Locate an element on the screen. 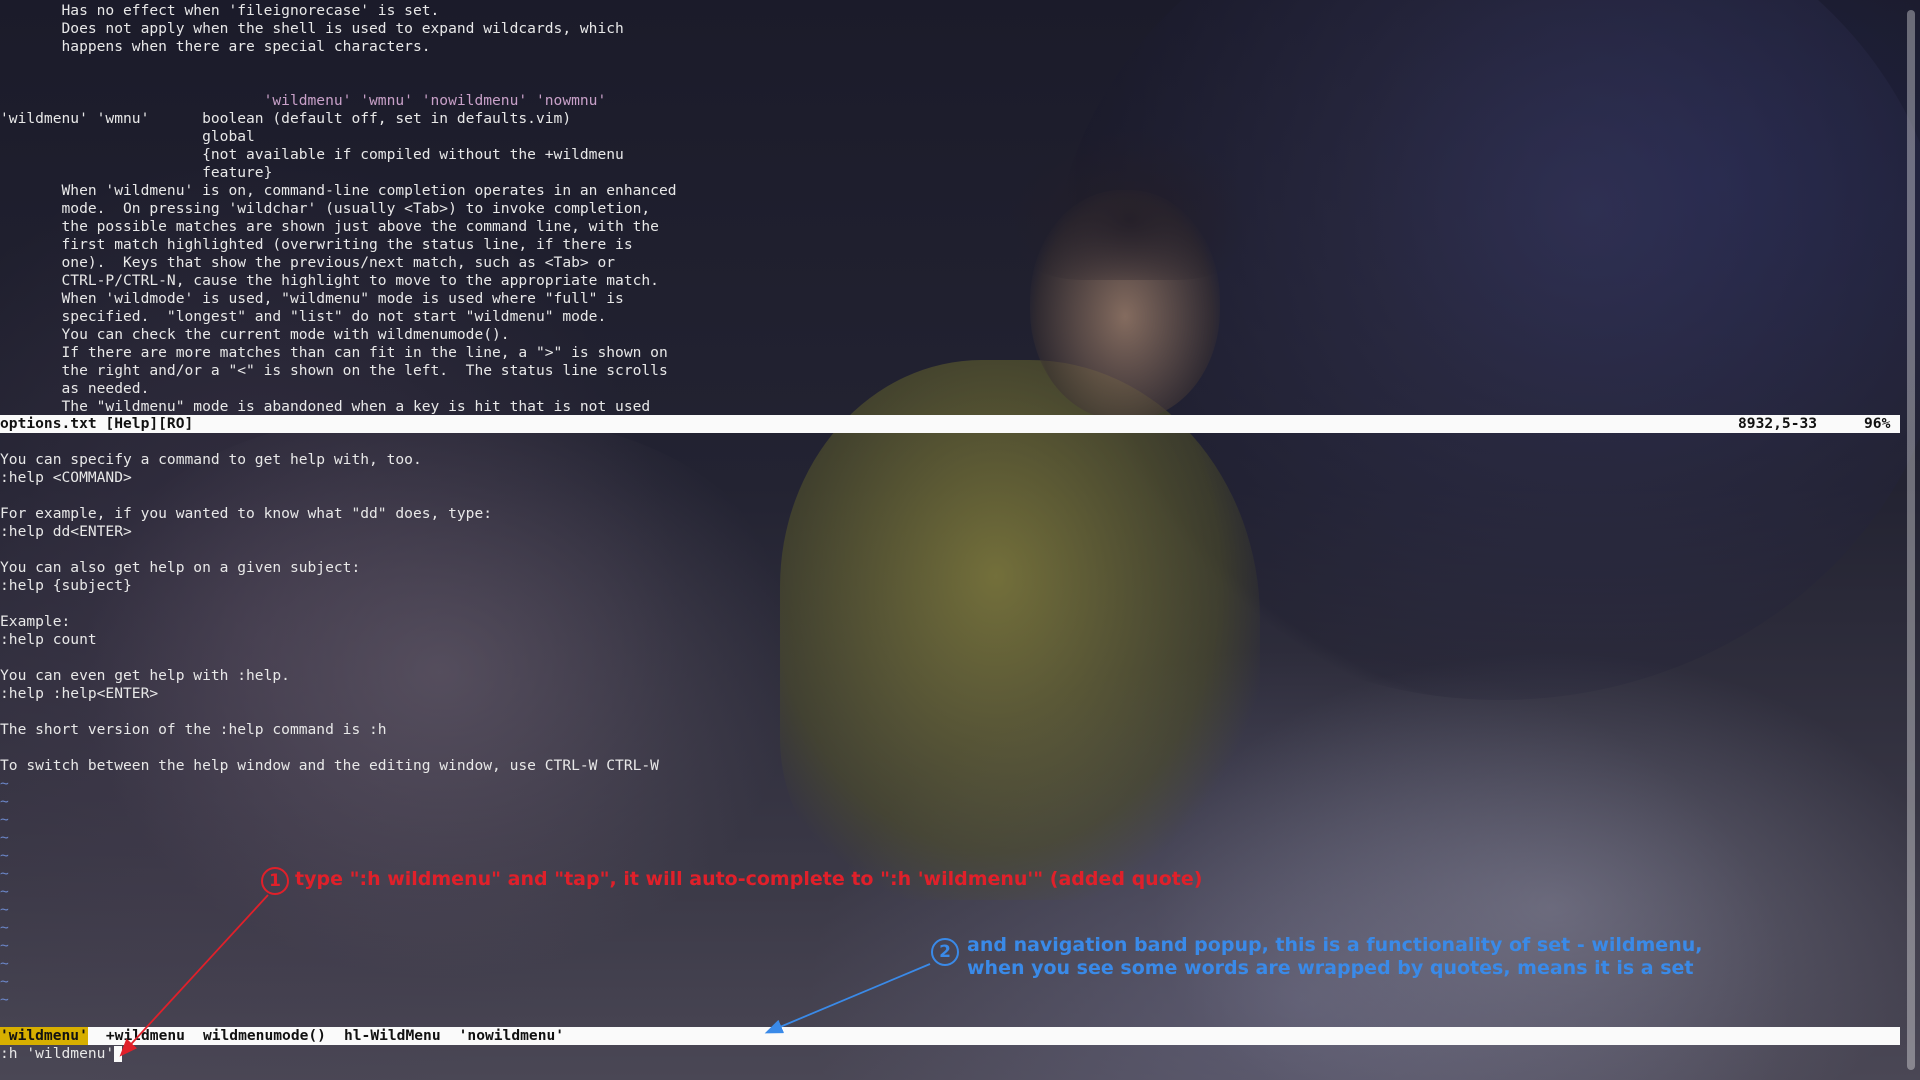 Image resolution: width=1920 pixels, height=1080 pixels. annotation-1-arrow is located at coordinates (194, 975).